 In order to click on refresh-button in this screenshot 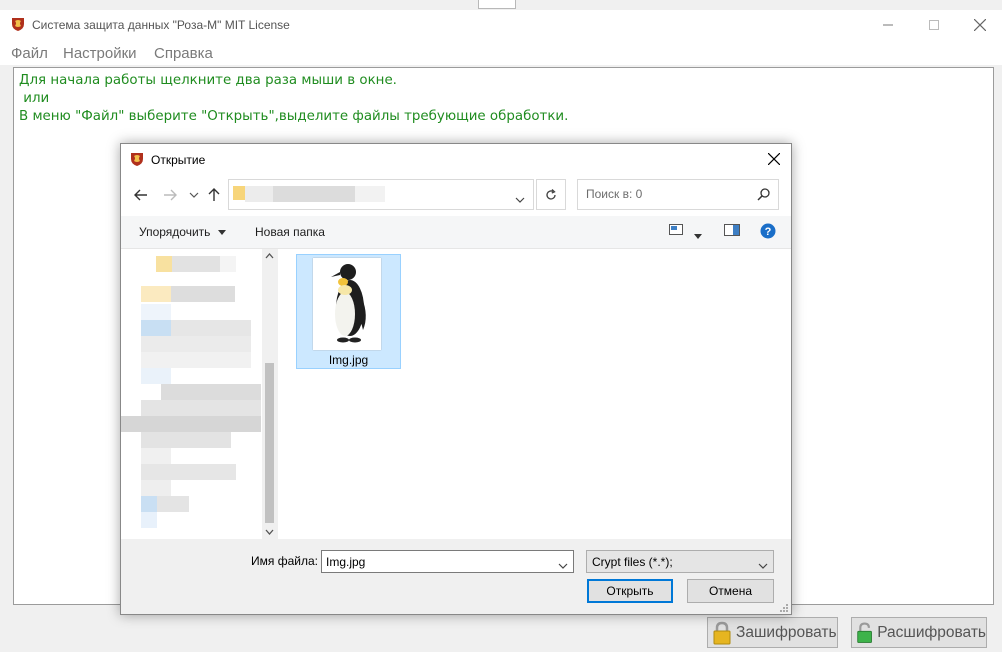, I will do `click(551, 194)`.